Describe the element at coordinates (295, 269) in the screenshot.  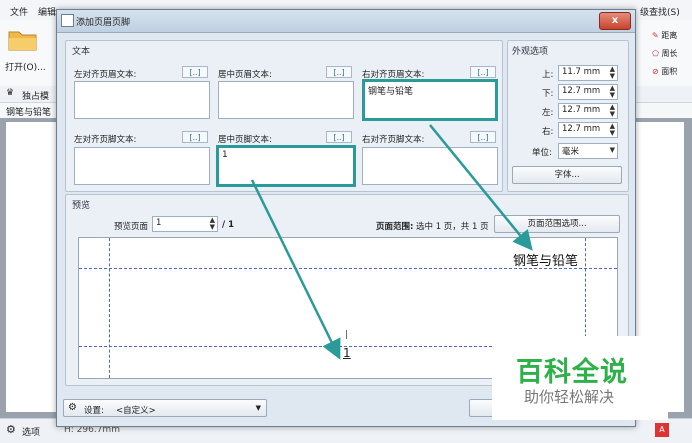
I see `arrow-footer-to-preview` at that location.